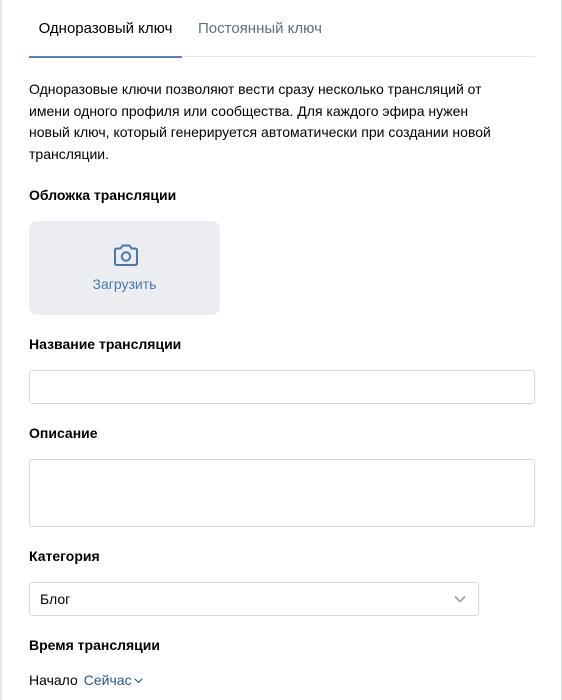 This screenshot has width=562, height=700. I want to click on upload-label: Загрузить, so click(124, 284).